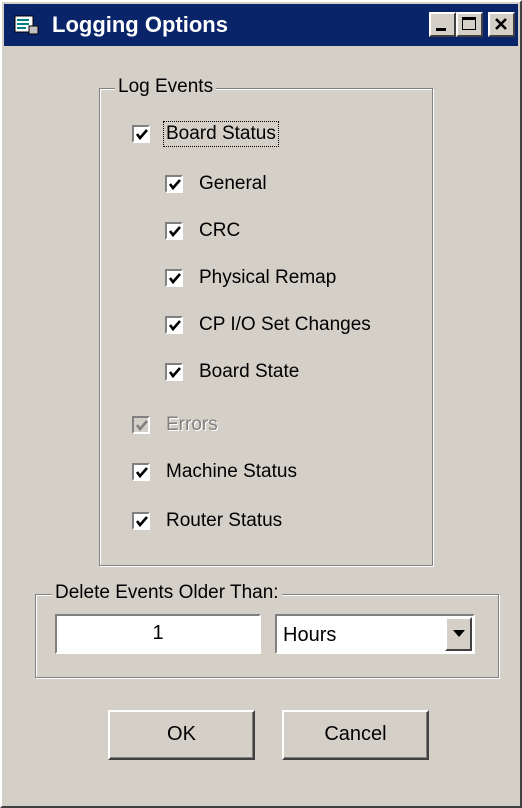  Describe the element at coordinates (181, 735) in the screenshot. I see `ok-button: OK` at that location.